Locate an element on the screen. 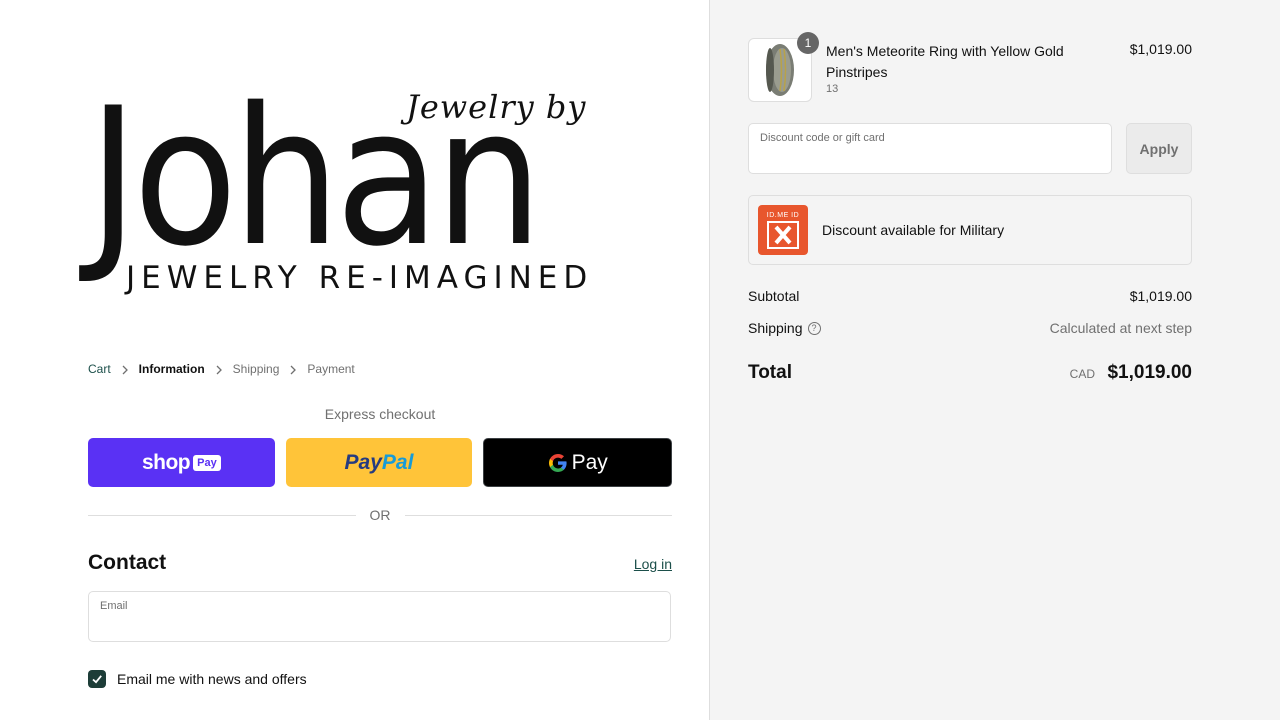 The width and height of the screenshot is (1280, 720). breadcrumb-payment: Payment is located at coordinates (331, 369).